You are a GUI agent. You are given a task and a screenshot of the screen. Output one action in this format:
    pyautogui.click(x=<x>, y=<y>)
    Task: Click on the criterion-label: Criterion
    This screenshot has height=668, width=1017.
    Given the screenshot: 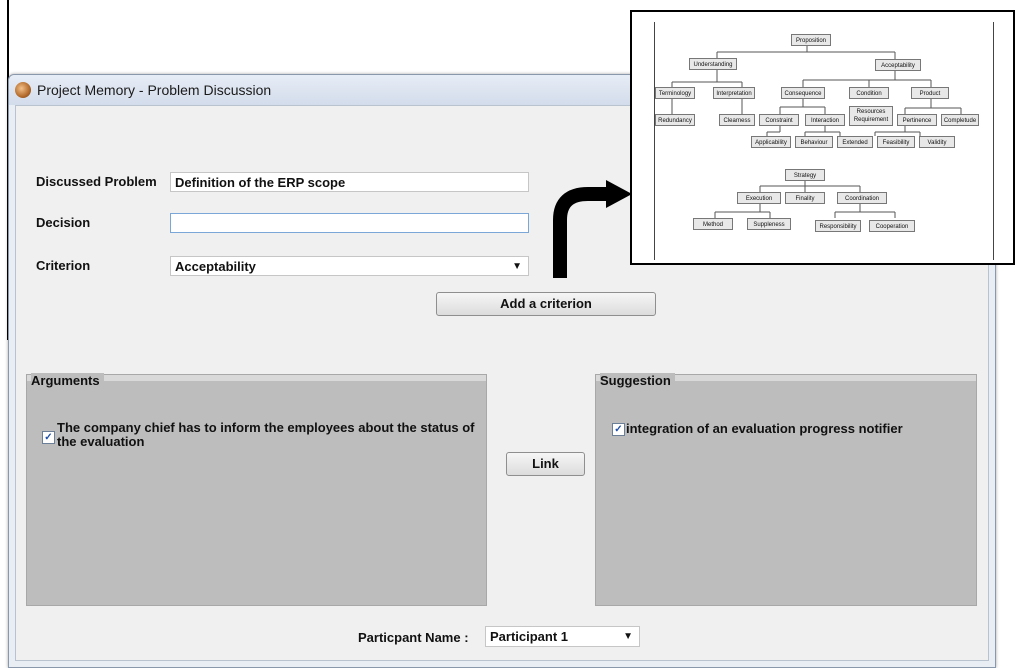 What is the action you would take?
    pyautogui.click(x=63, y=265)
    